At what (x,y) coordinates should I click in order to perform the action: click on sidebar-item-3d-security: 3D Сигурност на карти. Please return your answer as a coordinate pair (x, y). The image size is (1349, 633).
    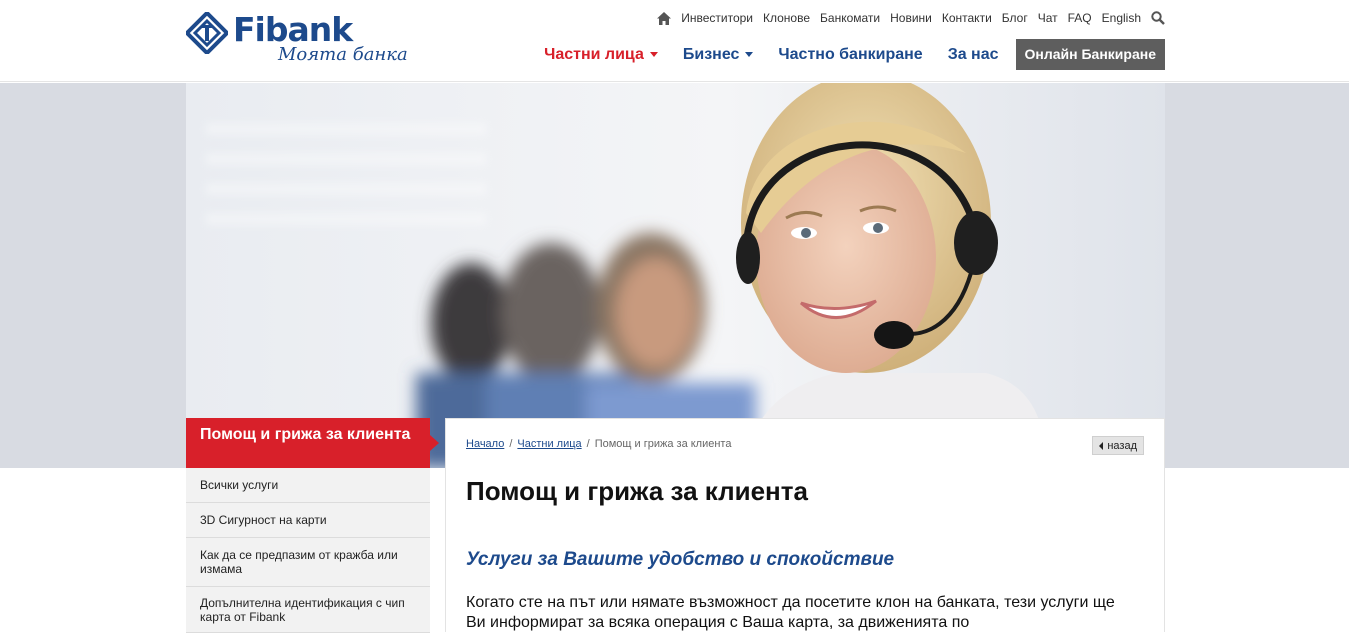
    Looking at the image, I should click on (308, 520).